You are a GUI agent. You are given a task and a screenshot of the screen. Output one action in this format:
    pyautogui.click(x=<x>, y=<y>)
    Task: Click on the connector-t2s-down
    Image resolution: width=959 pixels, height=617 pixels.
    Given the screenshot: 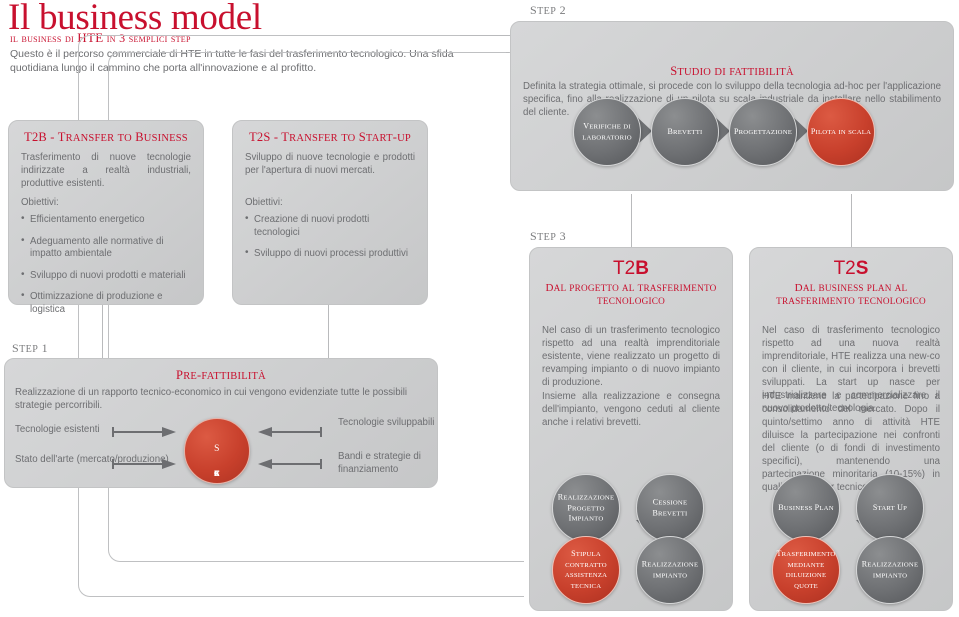 What is the action you would take?
    pyautogui.click(x=328, y=332)
    